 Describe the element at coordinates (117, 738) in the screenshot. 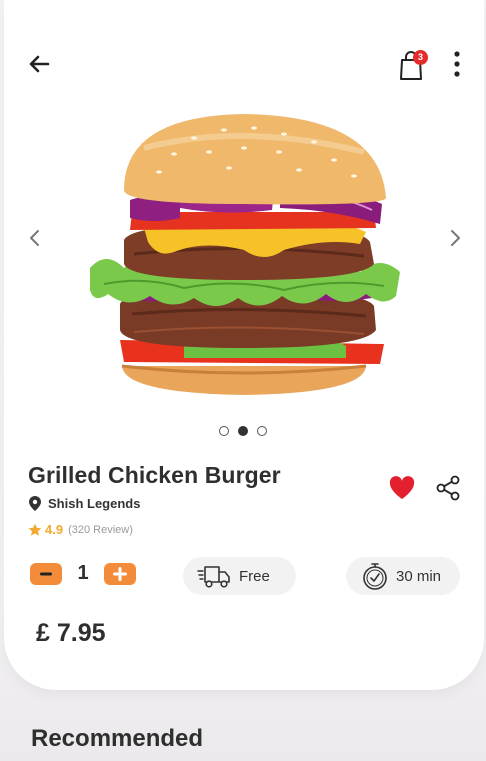

I see `recommended-section-title: Recommended` at that location.